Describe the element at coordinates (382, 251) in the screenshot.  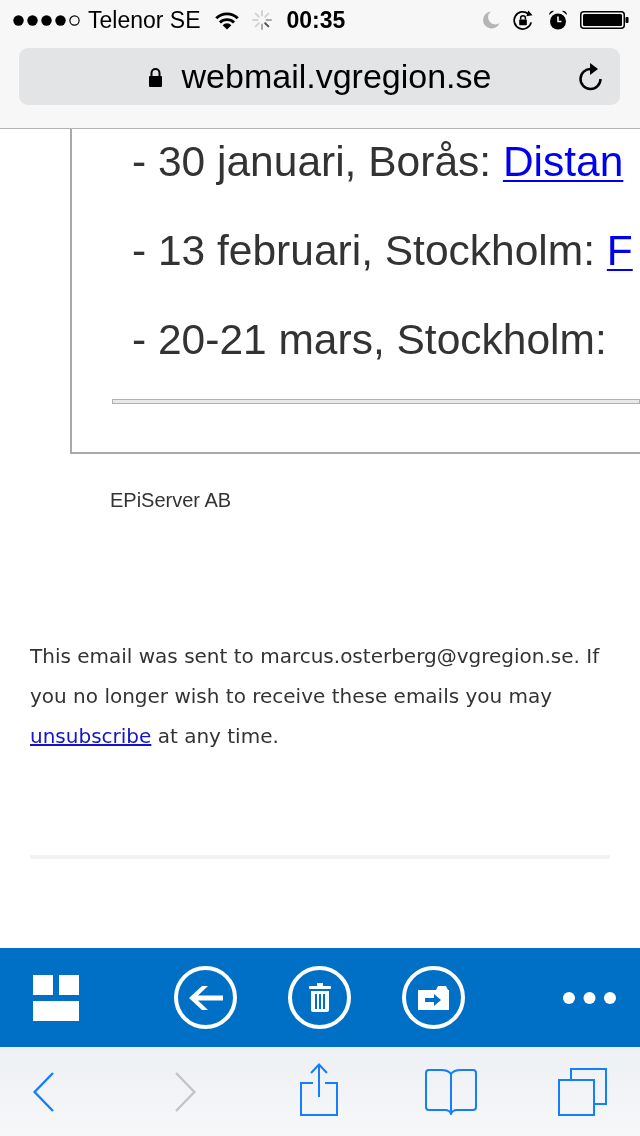
I see `event-line: - 13 februari, Stockholm: F` at that location.